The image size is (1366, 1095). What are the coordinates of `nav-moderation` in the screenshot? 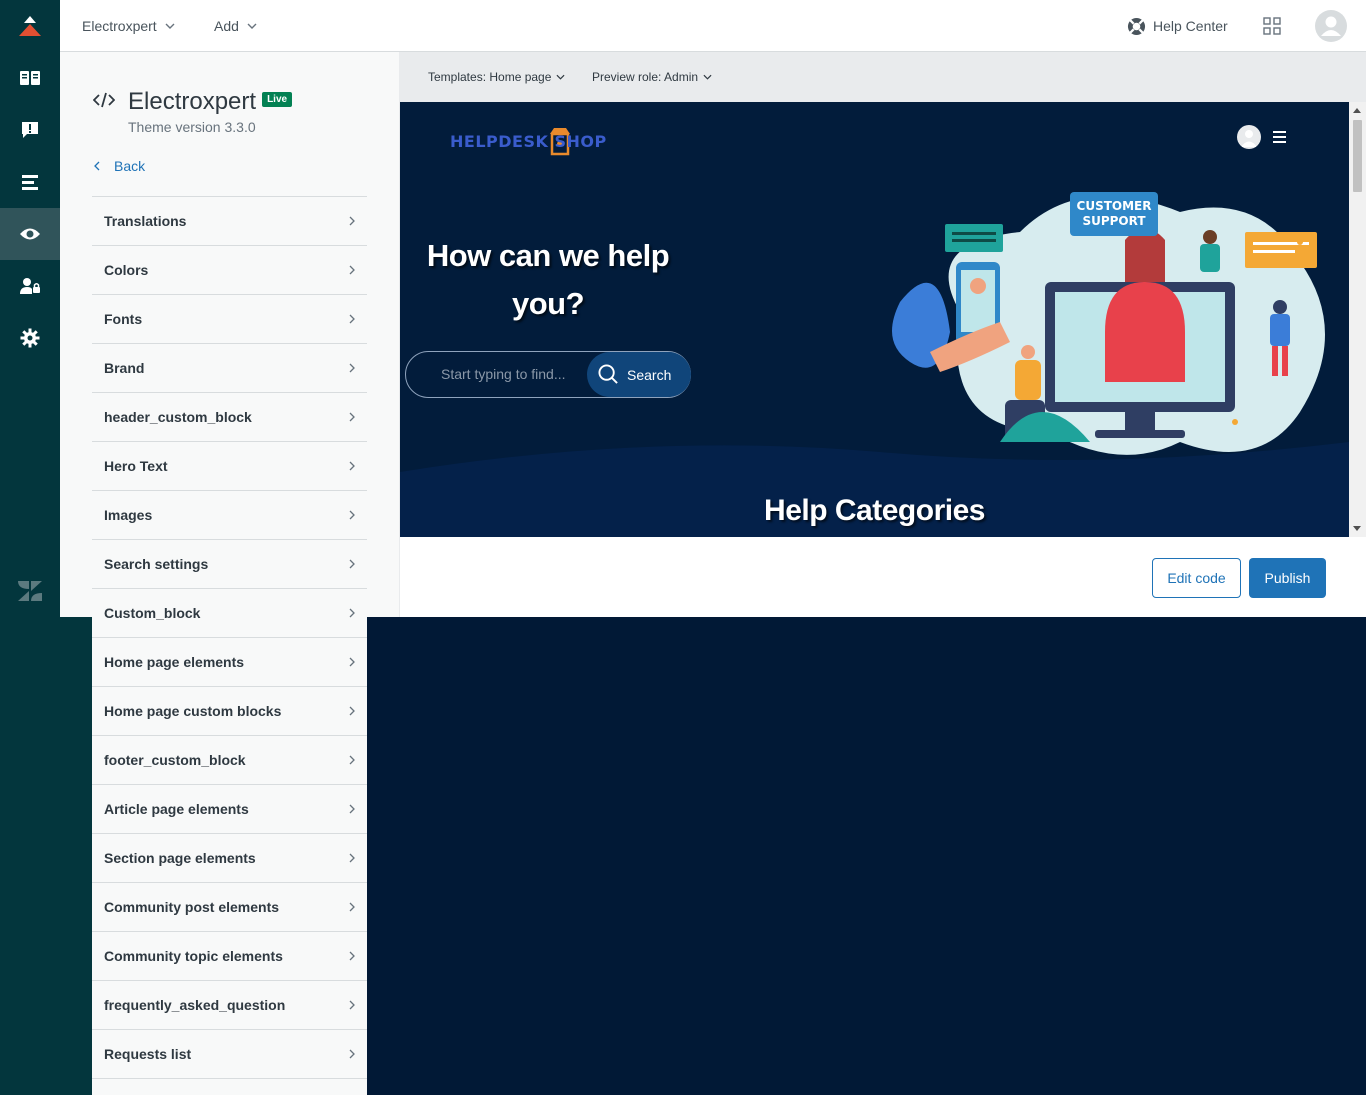 It's located at (30, 130).